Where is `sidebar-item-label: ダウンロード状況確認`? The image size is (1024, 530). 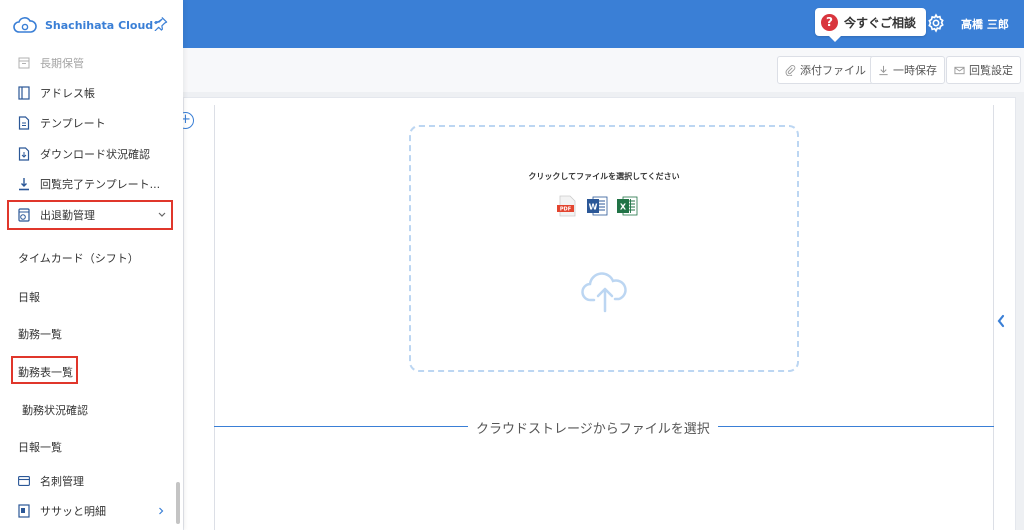
sidebar-item-label: ダウンロード状況確認 is located at coordinates (95, 154).